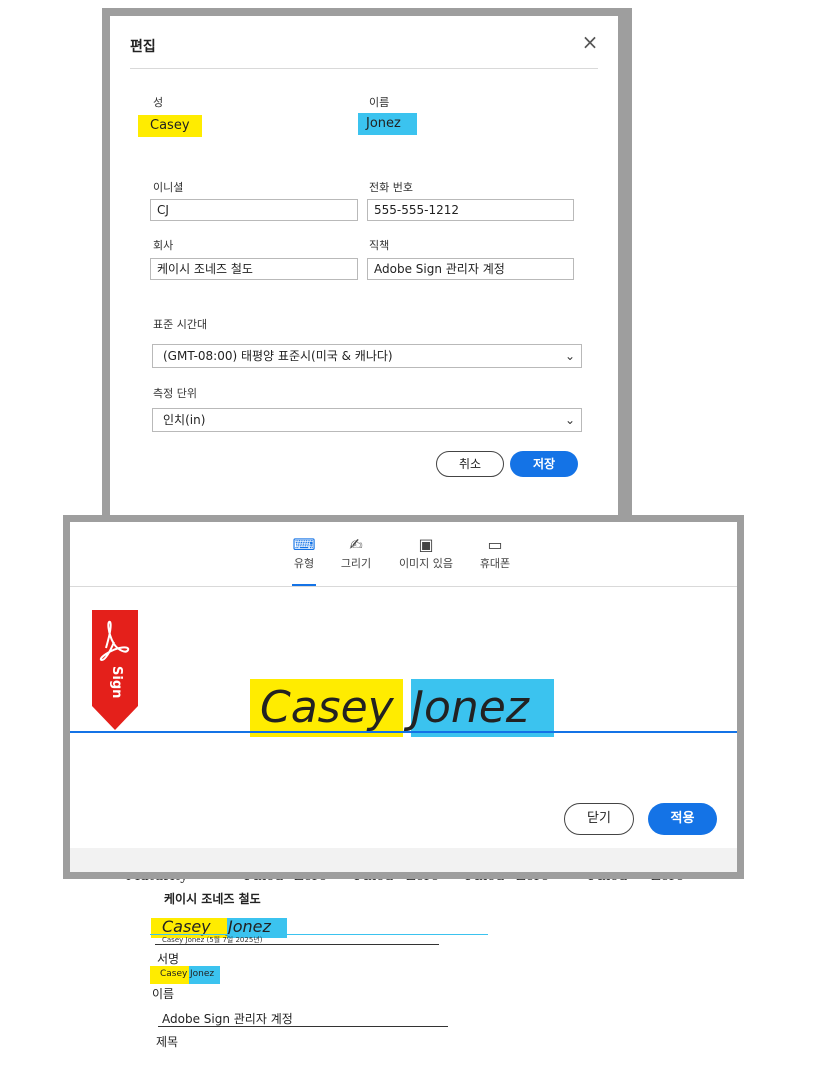 The width and height of the screenshot is (828, 1067). Describe the element at coordinates (482, 708) in the screenshot. I see `signature-last-name: Jonez` at that location.